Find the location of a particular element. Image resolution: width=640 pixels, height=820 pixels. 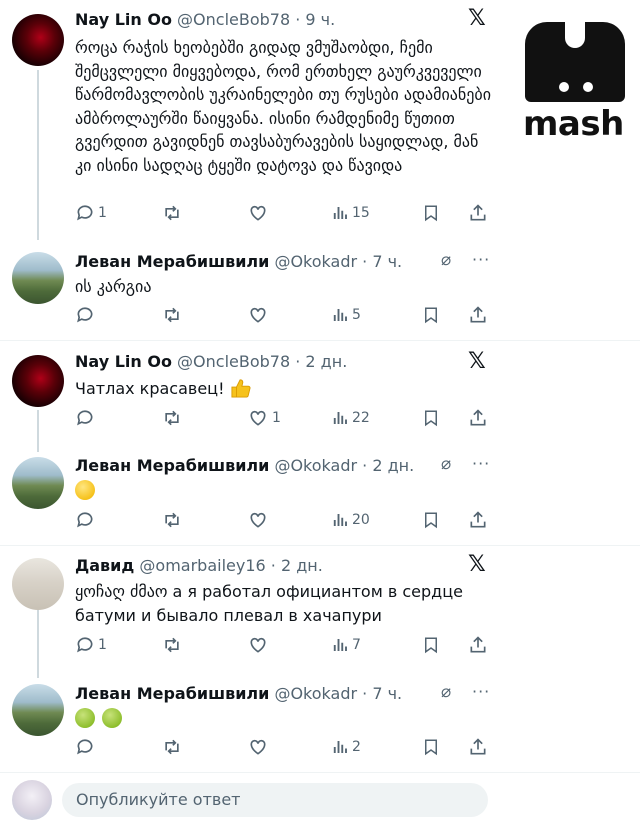

timestamp: · 9 ч. is located at coordinates (315, 19).